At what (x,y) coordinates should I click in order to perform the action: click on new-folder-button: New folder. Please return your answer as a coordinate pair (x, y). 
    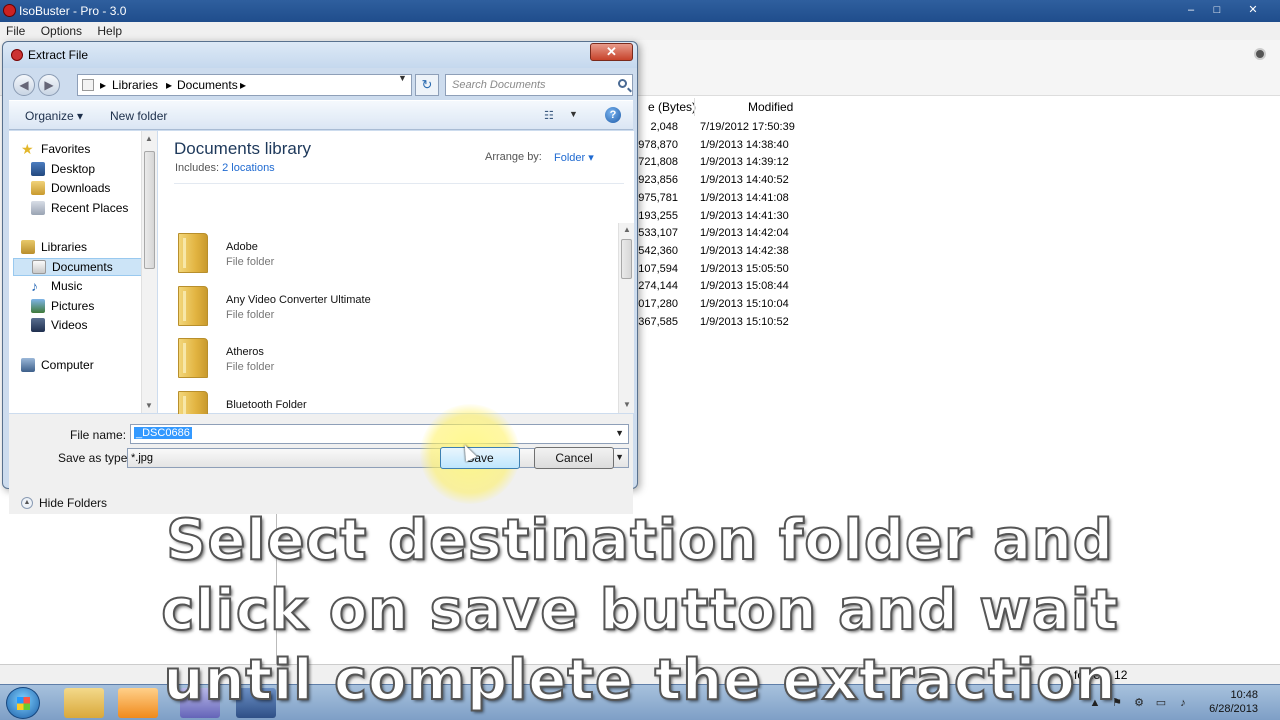
    Looking at the image, I should click on (138, 116).